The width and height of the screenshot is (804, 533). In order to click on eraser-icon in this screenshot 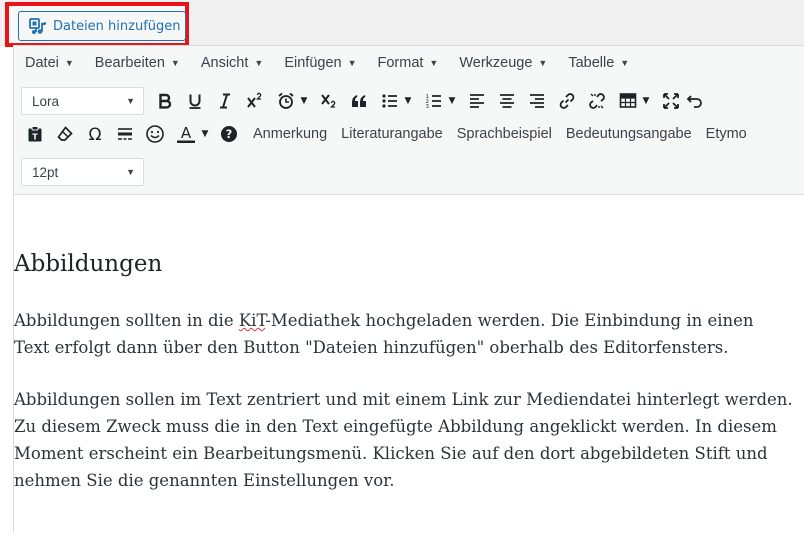, I will do `click(65, 133)`.